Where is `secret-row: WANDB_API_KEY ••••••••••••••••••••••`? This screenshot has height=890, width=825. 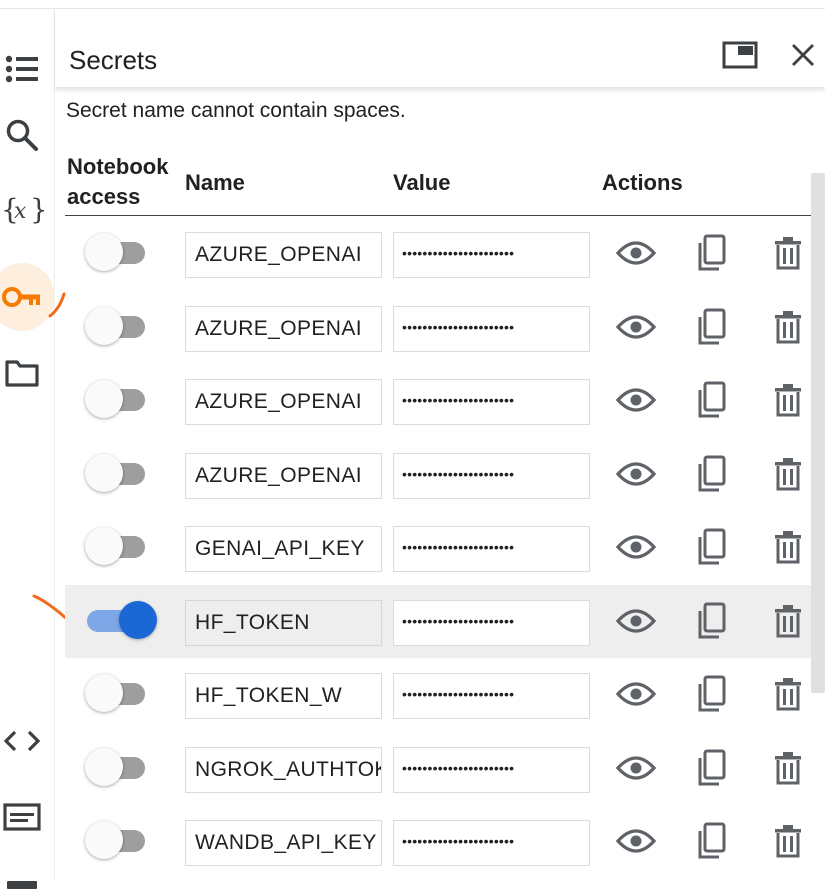 secret-row: WANDB_API_KEY •••••••••••••••••••••• is located at coordinates (438, 841).